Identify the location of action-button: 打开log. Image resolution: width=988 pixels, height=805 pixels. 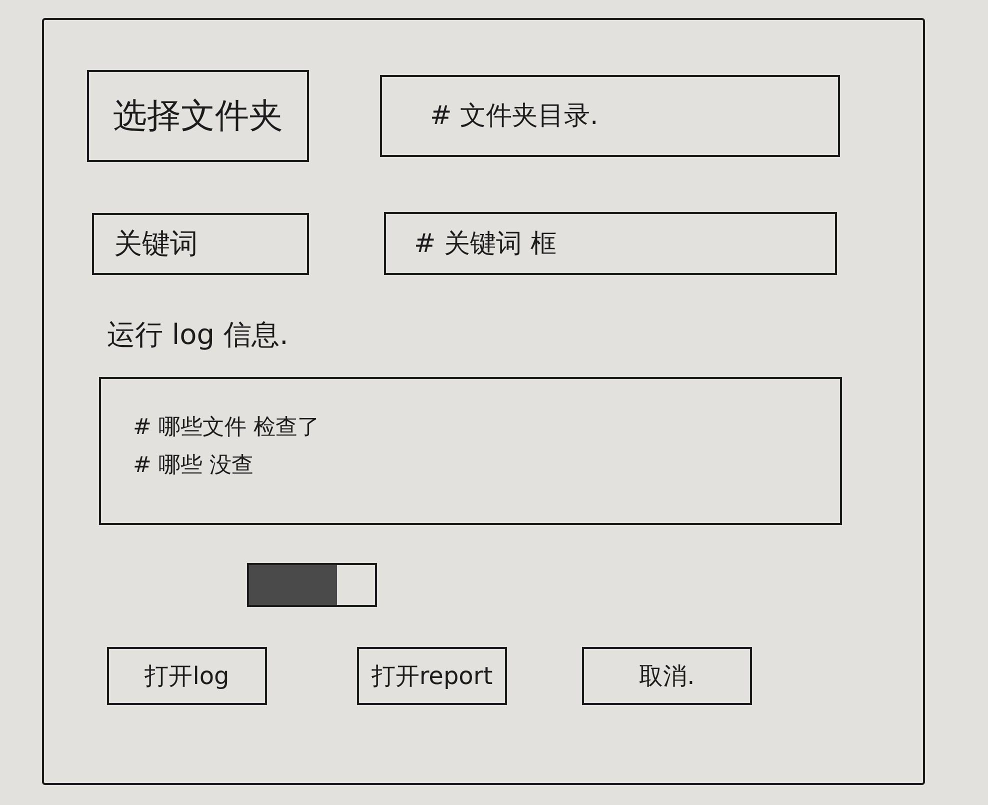
(187, 676).